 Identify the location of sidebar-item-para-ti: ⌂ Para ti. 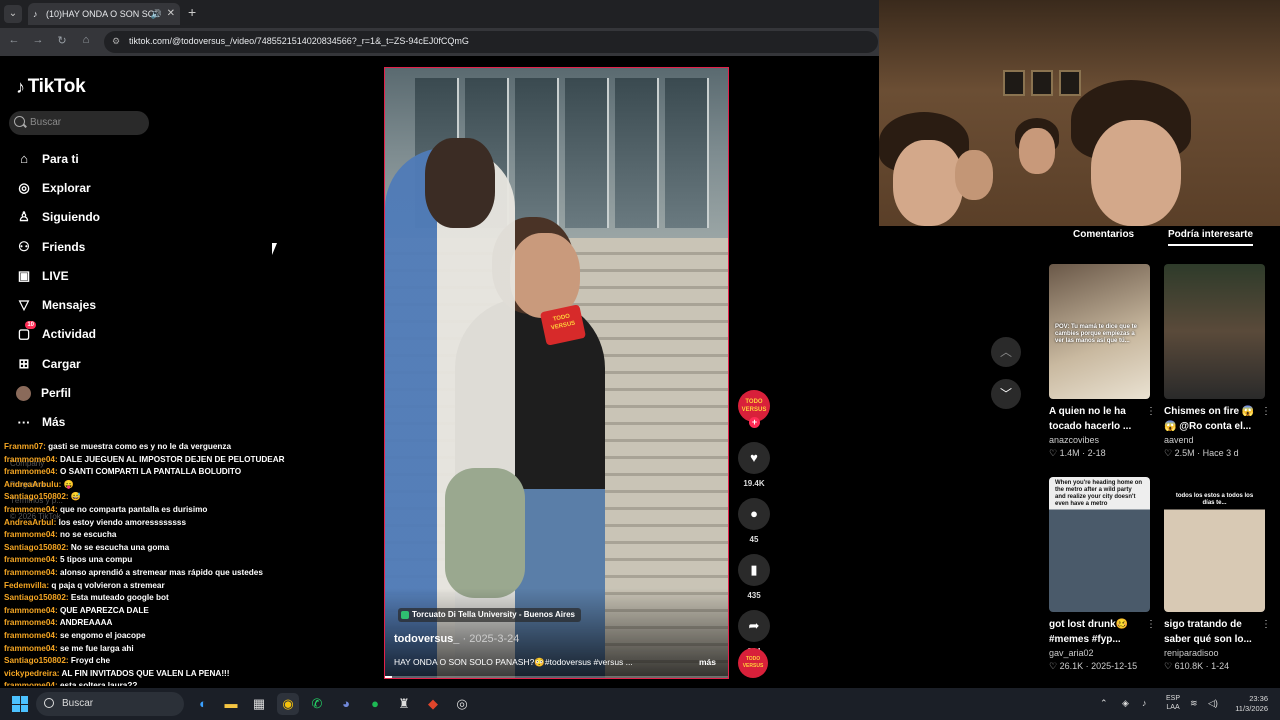
(116, 158).